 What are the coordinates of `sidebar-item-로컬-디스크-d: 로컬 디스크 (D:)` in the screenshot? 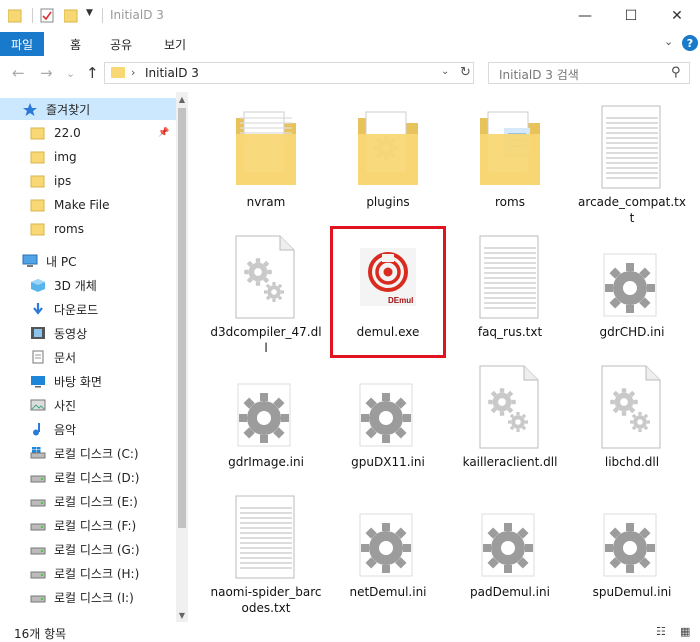 It's located at (88, 477).